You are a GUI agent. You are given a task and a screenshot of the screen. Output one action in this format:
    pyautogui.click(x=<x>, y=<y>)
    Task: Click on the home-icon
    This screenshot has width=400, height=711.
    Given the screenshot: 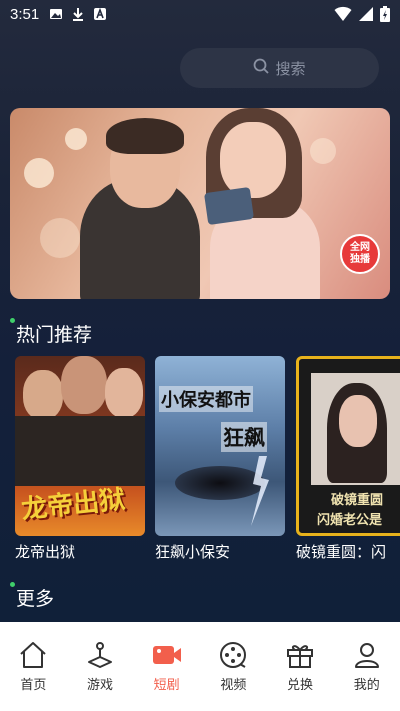 What is the action you would take?
    pyautogui.click(x=33, y=655)
    